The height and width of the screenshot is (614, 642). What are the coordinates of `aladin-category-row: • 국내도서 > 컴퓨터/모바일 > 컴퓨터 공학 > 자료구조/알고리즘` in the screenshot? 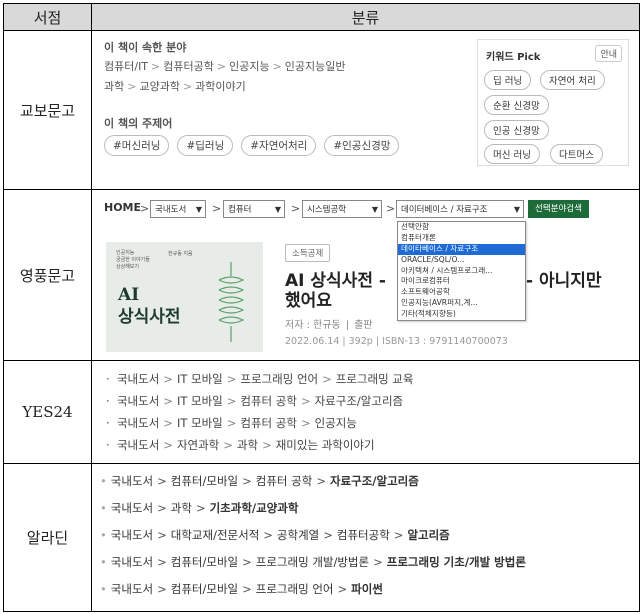 It's located at (259, 481).